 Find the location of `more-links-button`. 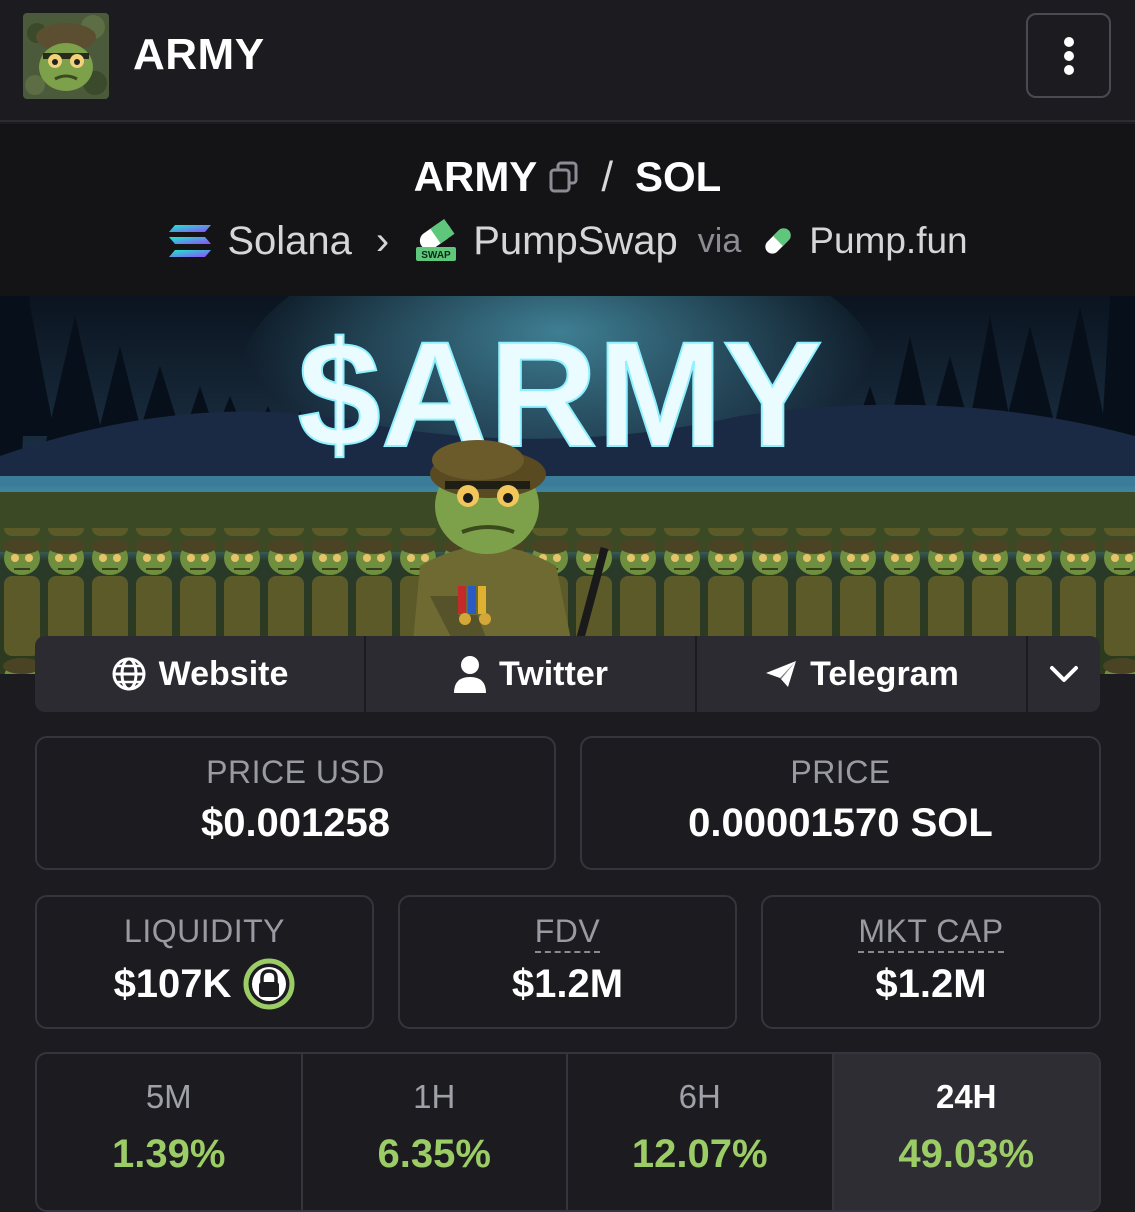

more-links-button is located at coordinates (1063, 674).